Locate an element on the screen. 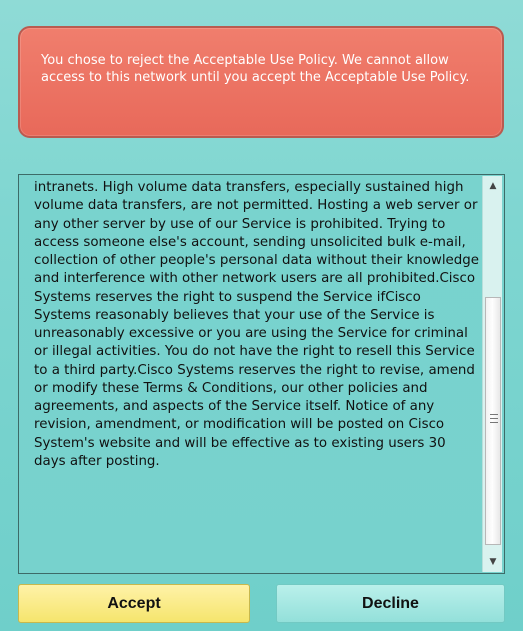 Image resolution: width=523 pixels, height=631 pixels. scroll-down-arrow-icon: ▼ is located at coordinates (493, 562).